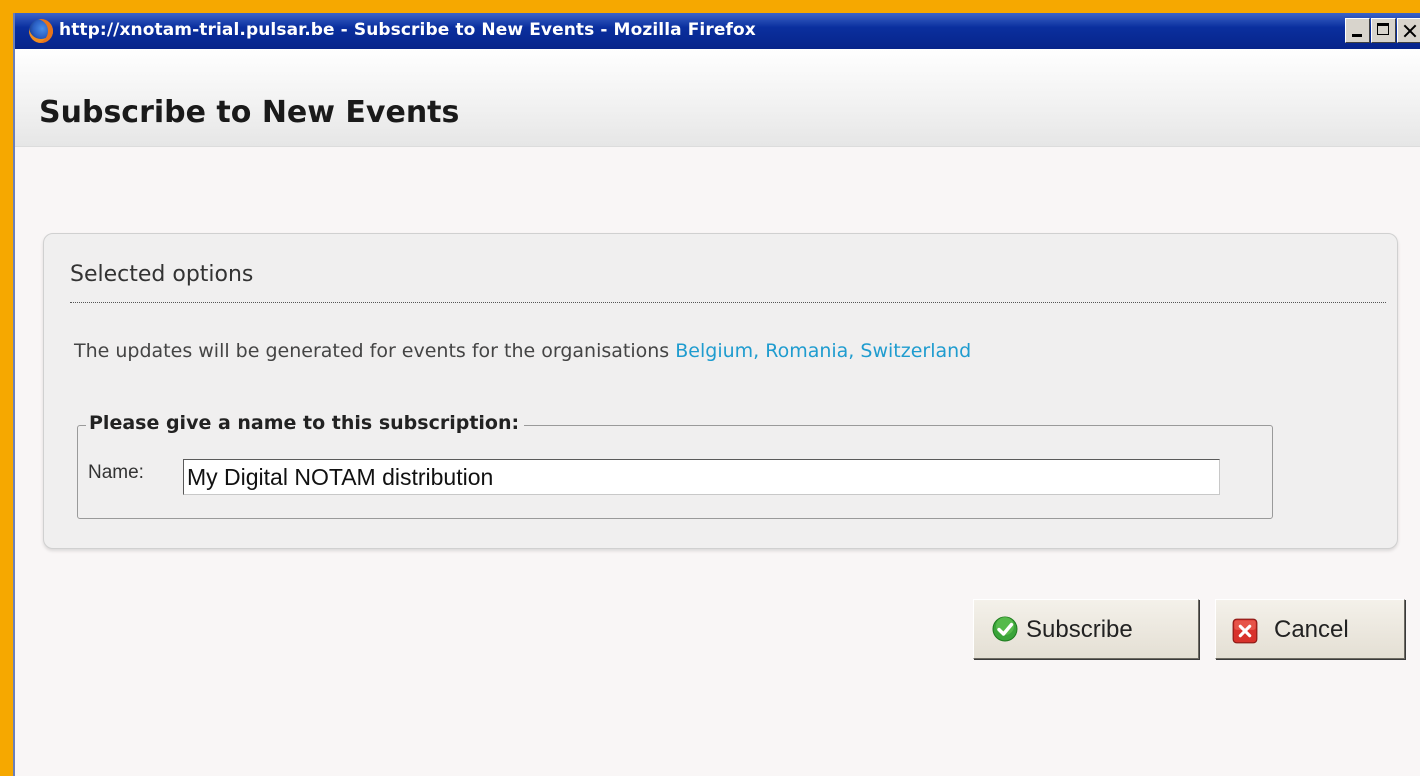 This screenshot has height=776, width=1420. What do you see at coordinates (162, 274) in the screenshot?
I see `panel-heading: Selected options` at bounding box center [162, 274].